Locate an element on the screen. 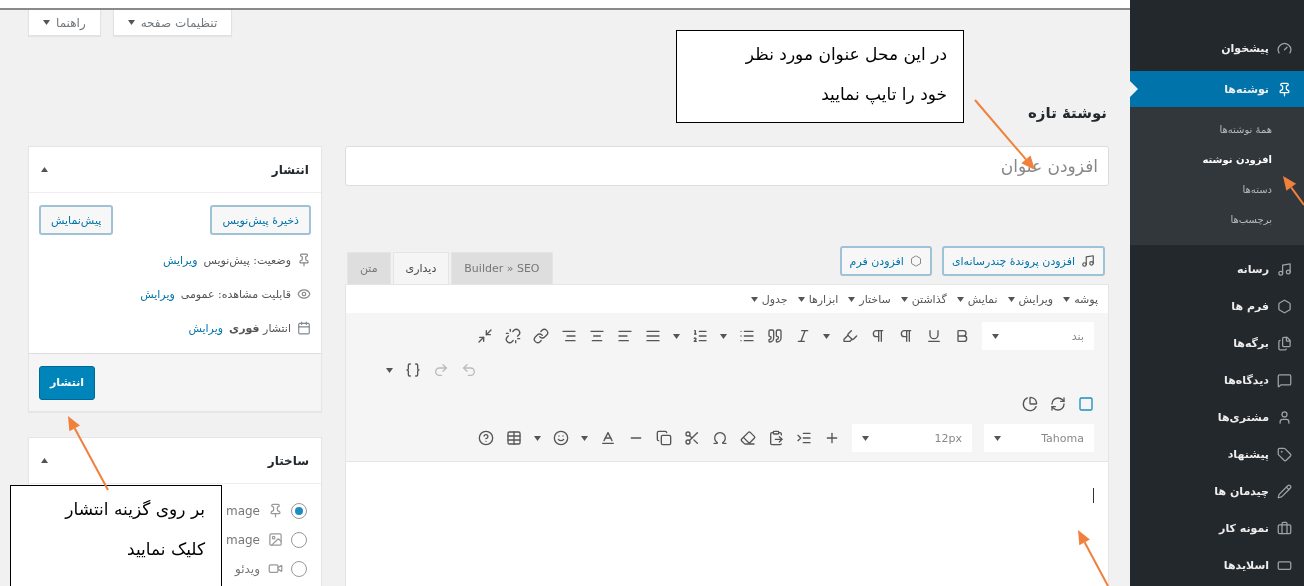 The width and height of the screenshot is (1304, 586). comment-icon is located at coordinates (1284, 380).